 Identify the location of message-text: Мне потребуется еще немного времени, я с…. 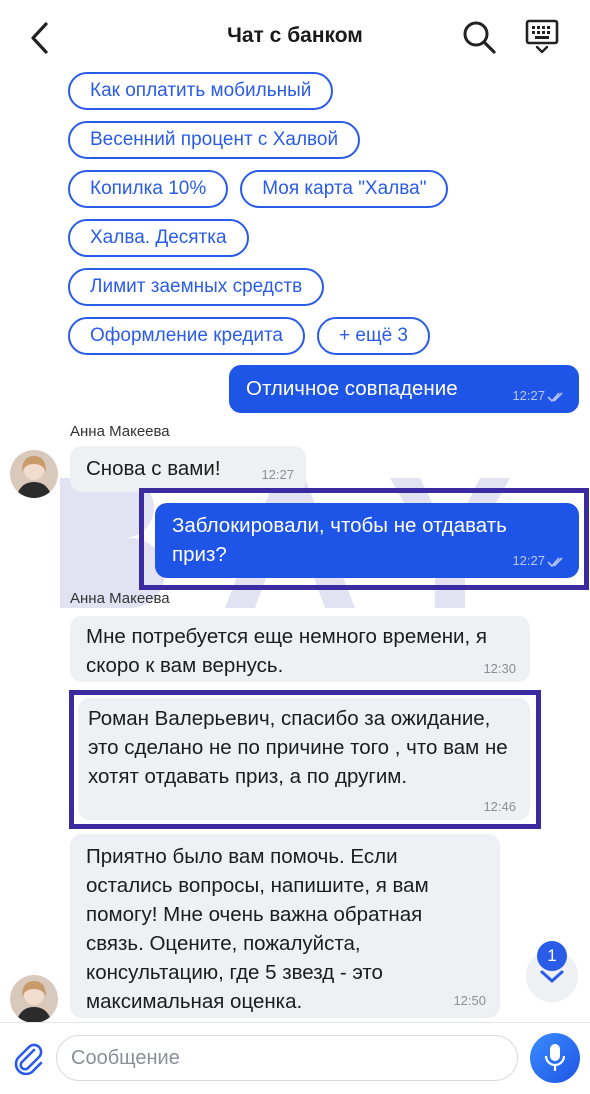
(286, 651).